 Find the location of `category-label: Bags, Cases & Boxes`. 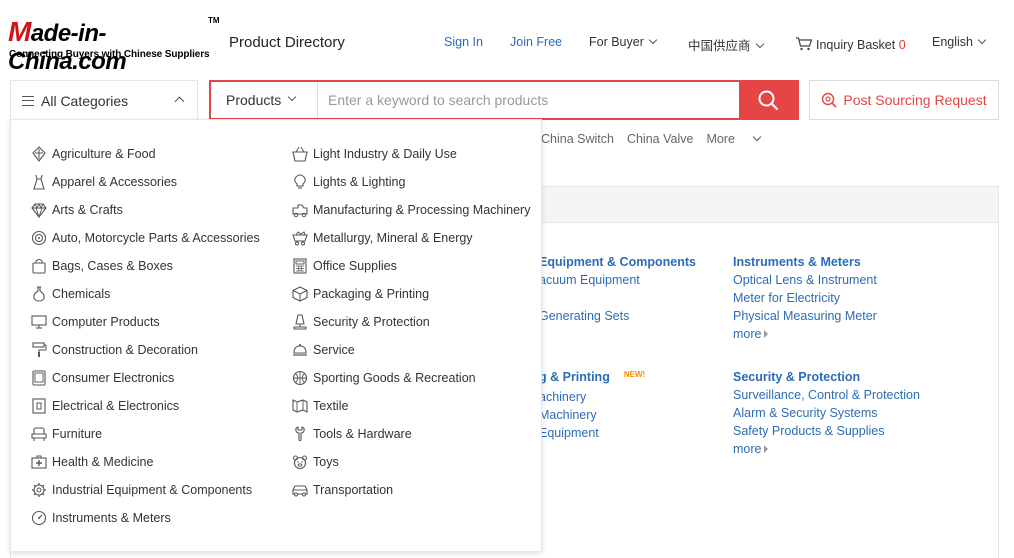

category-label: Bags, Cases & Boxes is located at coordinates (112, 266).